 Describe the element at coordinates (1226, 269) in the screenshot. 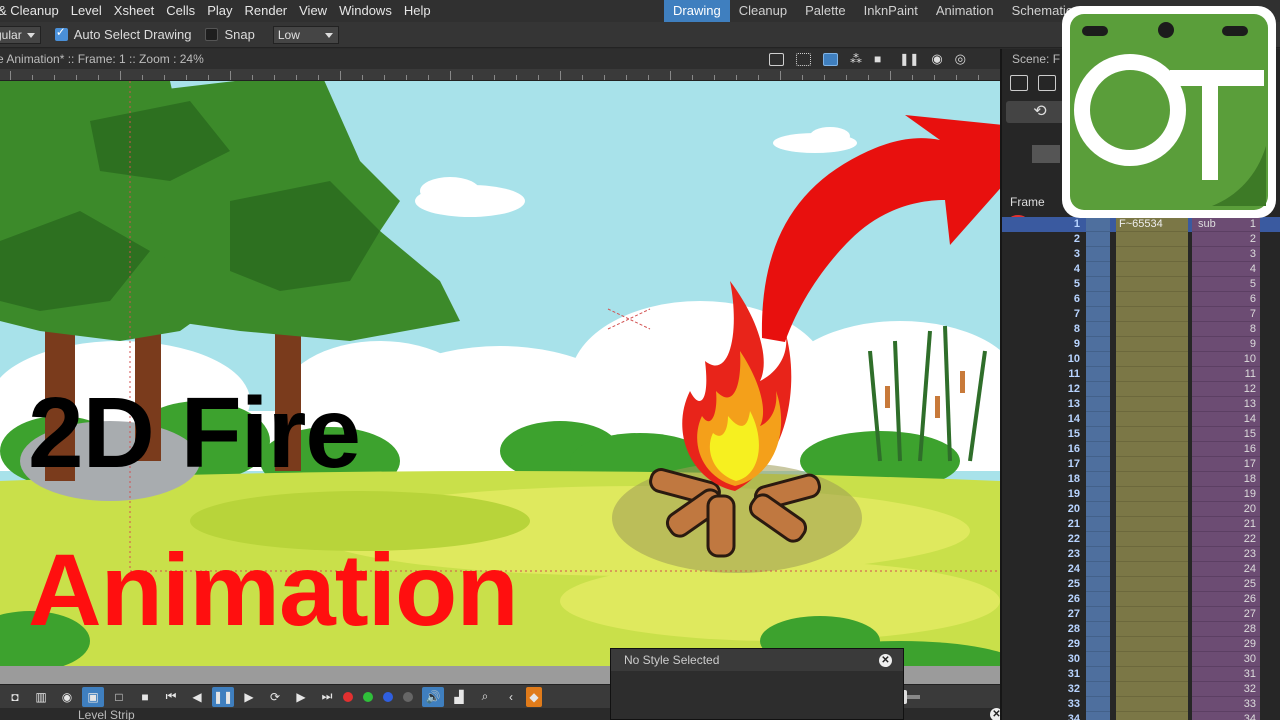

I see `xsheet-cell-column3: 4` at that location.